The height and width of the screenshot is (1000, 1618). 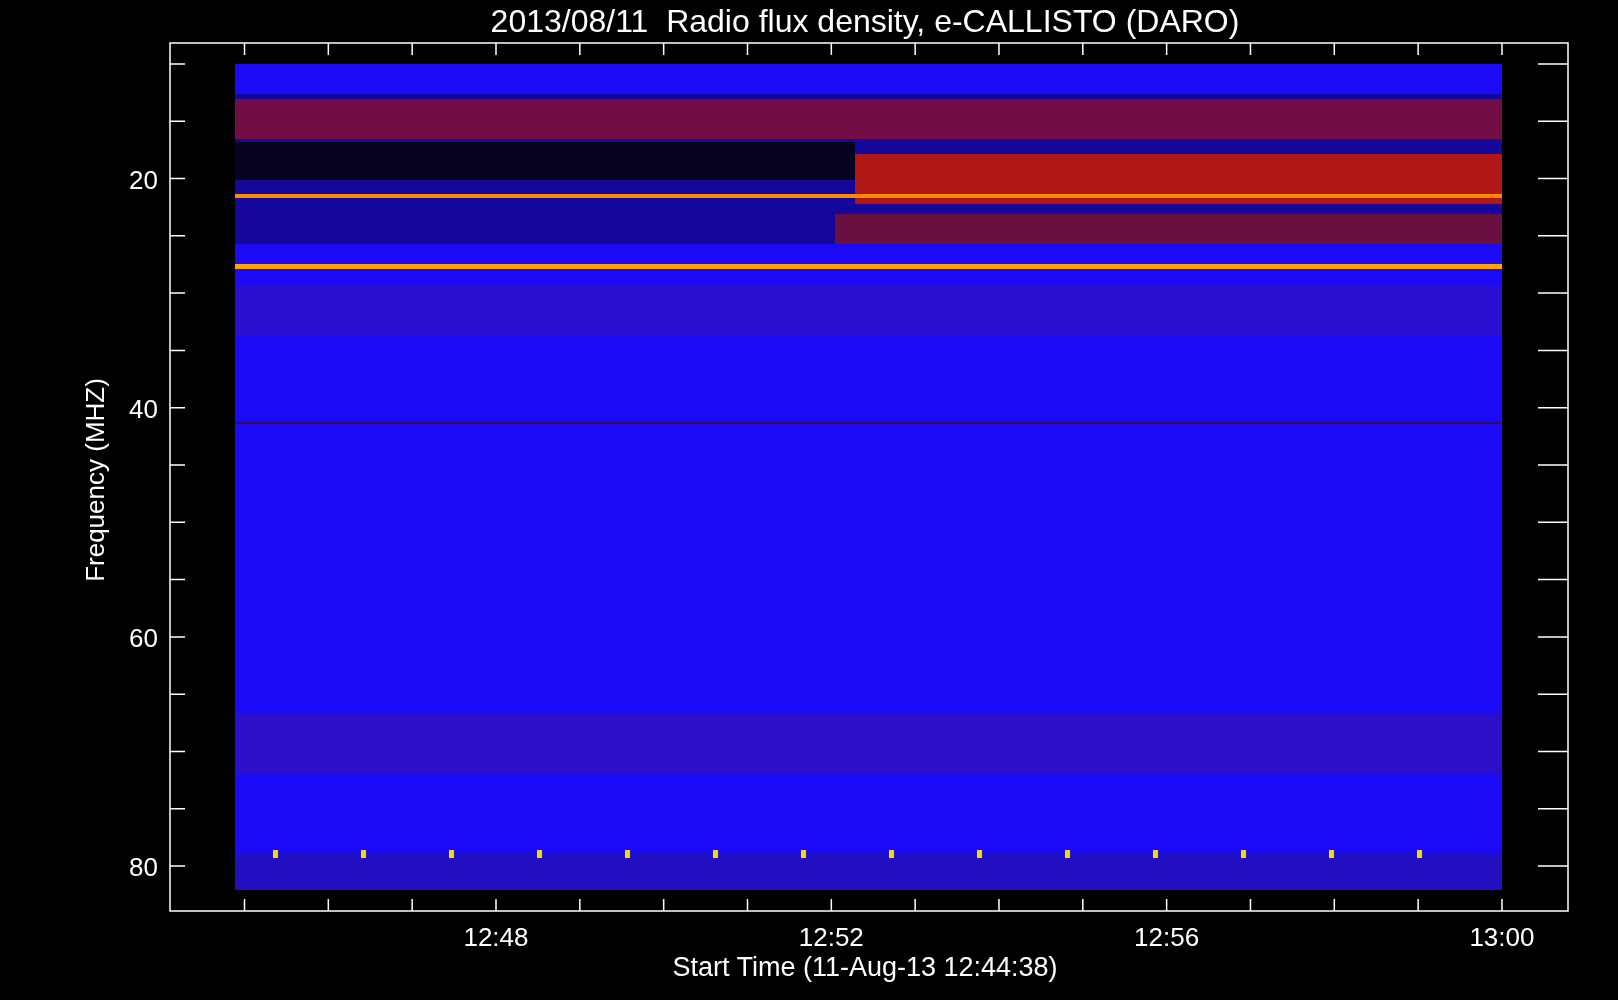 I want to click on x-tick-label: 13:00, so click(x=1502, y=937).